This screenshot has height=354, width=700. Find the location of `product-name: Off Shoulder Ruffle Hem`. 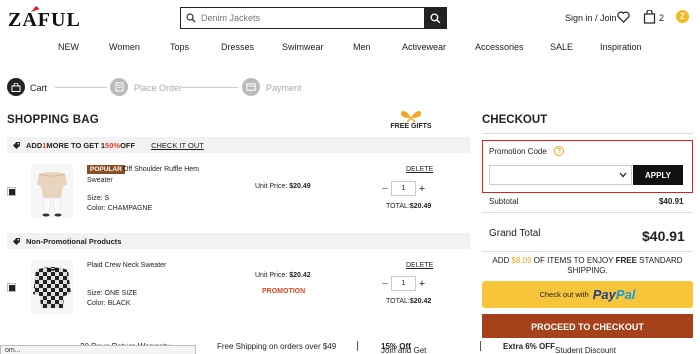

product-name: Off Shoulder Ruffle Hem is located at coordinates (161, 169).